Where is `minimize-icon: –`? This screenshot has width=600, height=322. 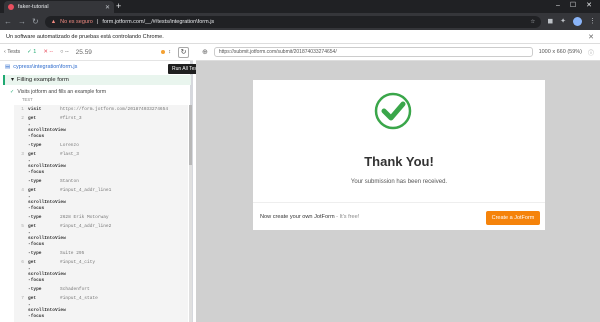 minimize-icon: – is located at coordinates (558, 6).